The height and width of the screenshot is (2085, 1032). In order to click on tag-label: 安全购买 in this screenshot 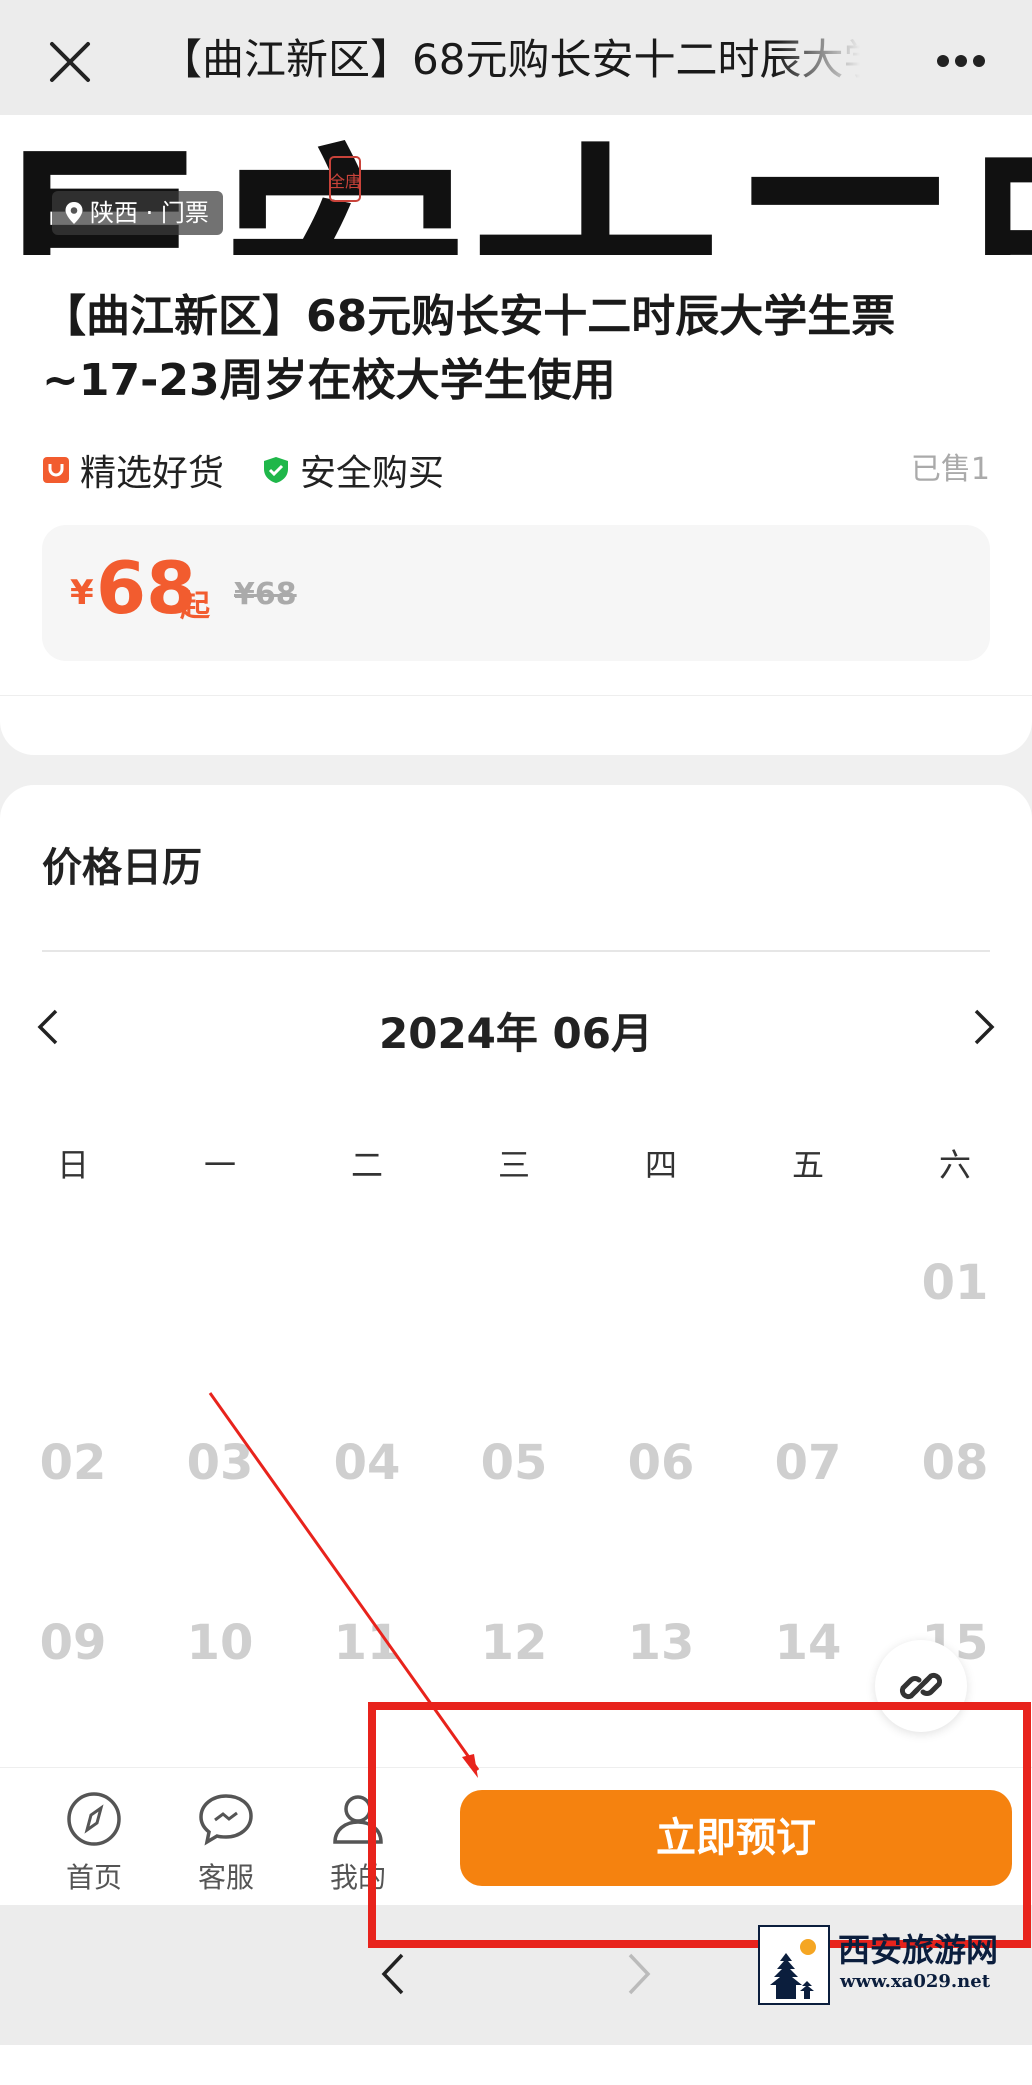, I will do `click(372, 473)`.